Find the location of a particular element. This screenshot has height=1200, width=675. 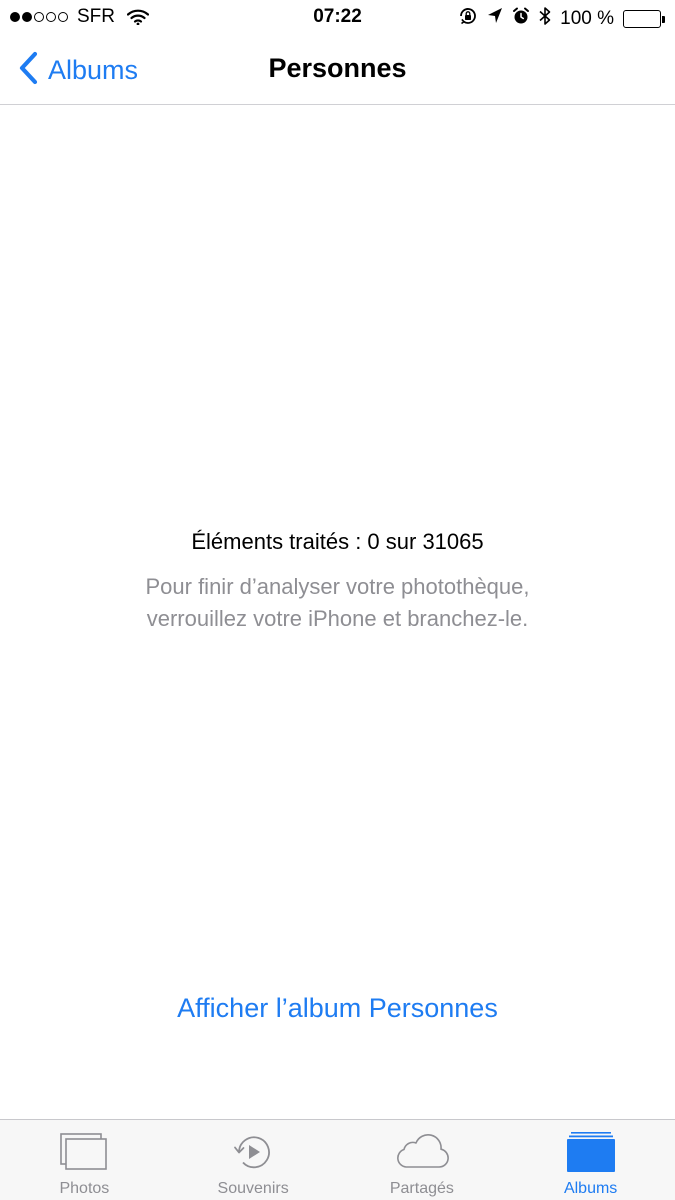

tab-label: Souvenirs is located at coordinates (253, 1188).